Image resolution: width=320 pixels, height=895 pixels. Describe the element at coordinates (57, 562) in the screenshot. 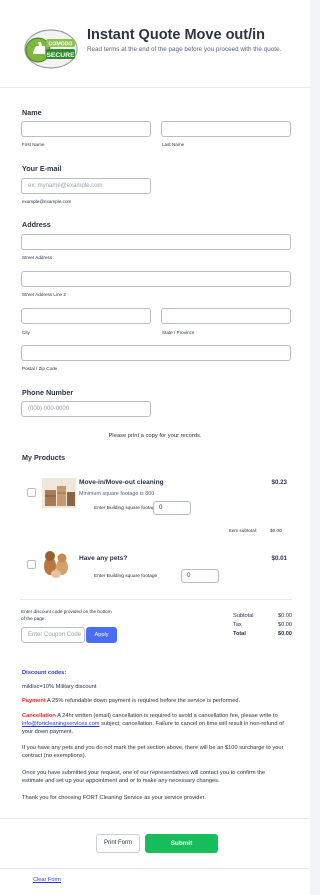

I see `product-image-pets` at that location.